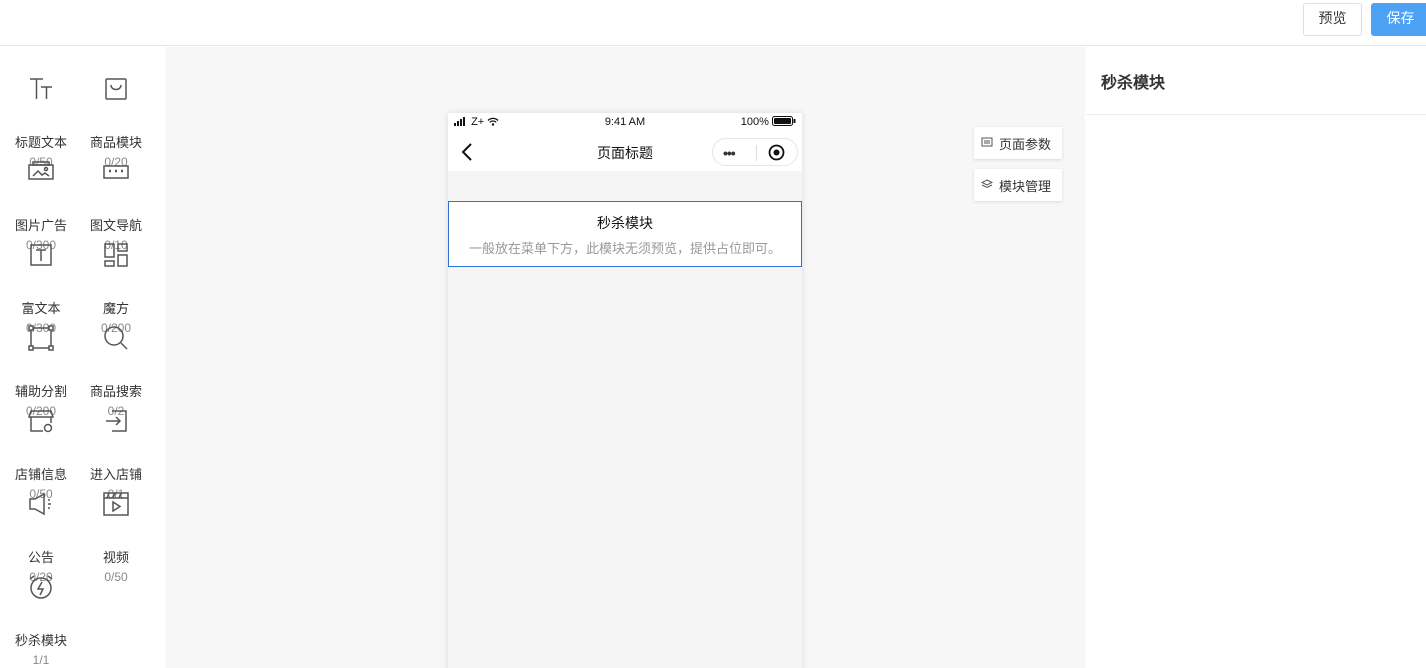 The image size is (1426, 668). I want to click on mini-program-capsule: •••, so click(755, 152).